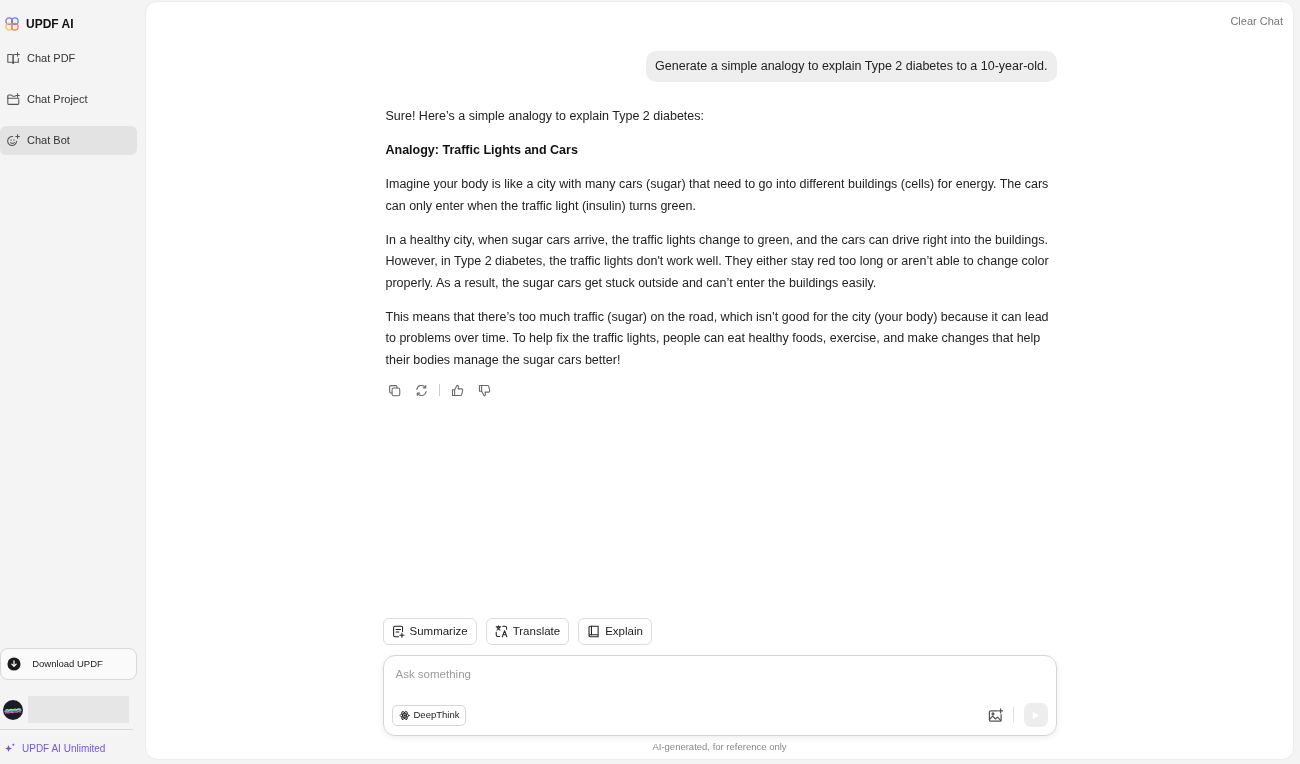  I want to click on response-paragraph: In a healthy city, when sugar cars arrive, the traffic lights change to green, and the cars can drive right into the buildings. However, in Type 2 diabetes, the traffic lights don't work well. They either stay red too long or aren’t able to change color properly. As a result, the sugar cars get stuck outside and can’t enter the buildings easily., so click(717, 261).